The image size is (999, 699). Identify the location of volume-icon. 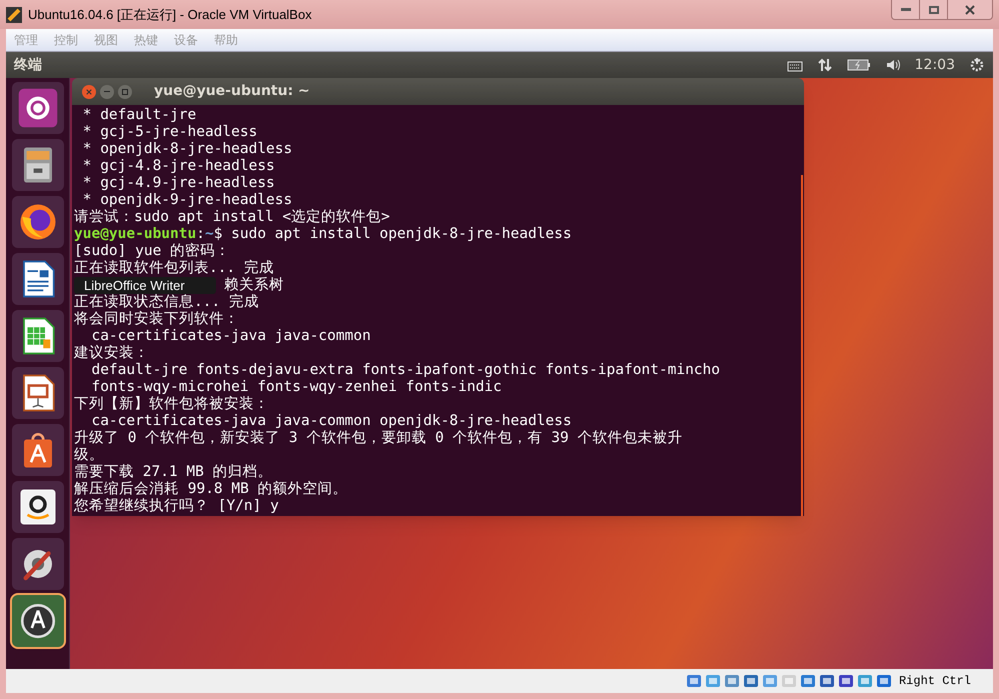
(892, 65).